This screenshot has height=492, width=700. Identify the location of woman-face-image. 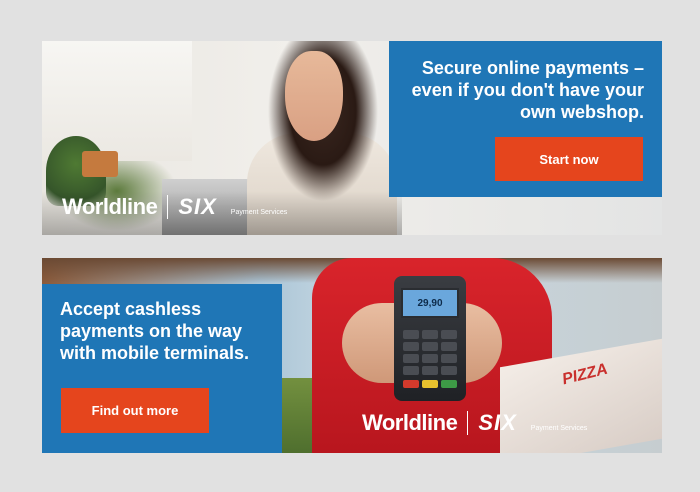
(314, 96).